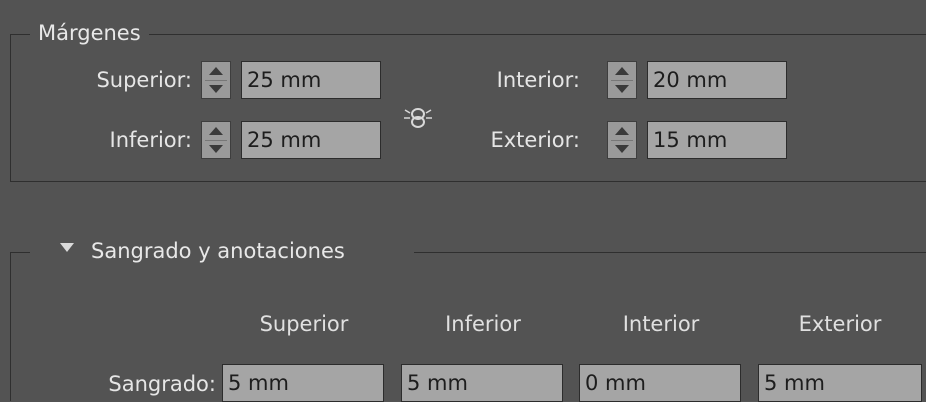  What do you see at coordinates (418, 117) in the screenshot?
I see `chain-link-icon` at bounding box center [418, 117].